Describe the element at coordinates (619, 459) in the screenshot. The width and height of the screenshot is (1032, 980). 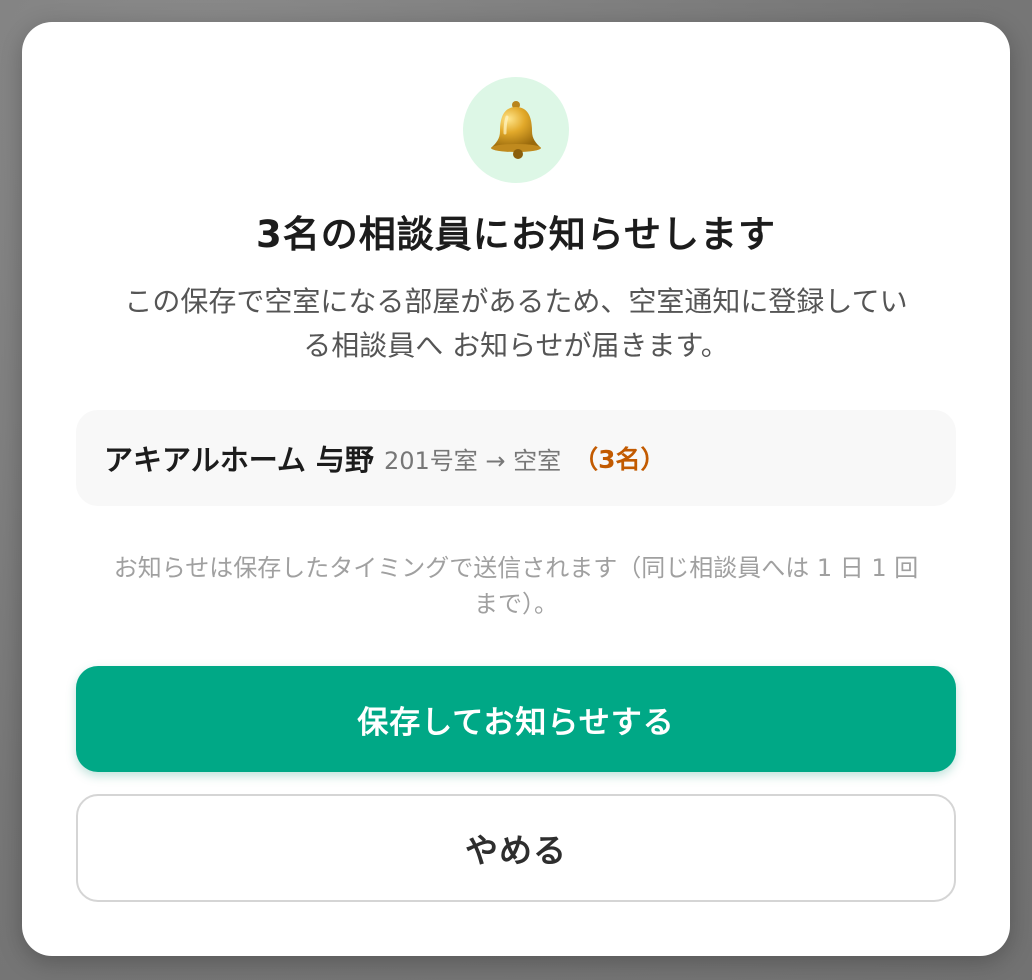
I see `recipient-count-badge: （3名）` at that location.